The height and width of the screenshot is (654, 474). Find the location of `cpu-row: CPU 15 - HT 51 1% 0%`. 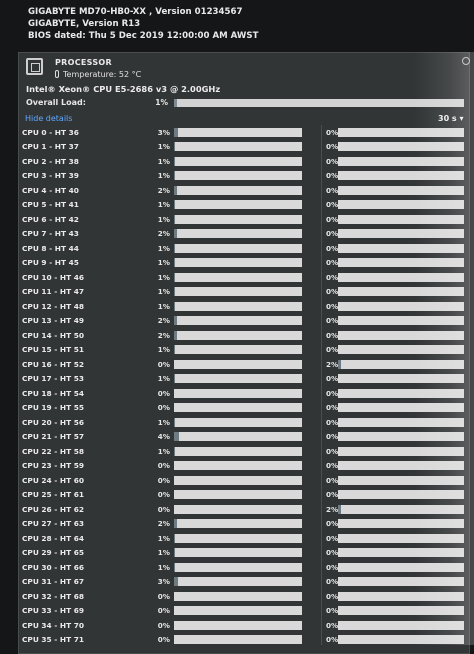

cpu-row: CPU 15 - HT 51 1% 0% is located at coordinates (237, 350).